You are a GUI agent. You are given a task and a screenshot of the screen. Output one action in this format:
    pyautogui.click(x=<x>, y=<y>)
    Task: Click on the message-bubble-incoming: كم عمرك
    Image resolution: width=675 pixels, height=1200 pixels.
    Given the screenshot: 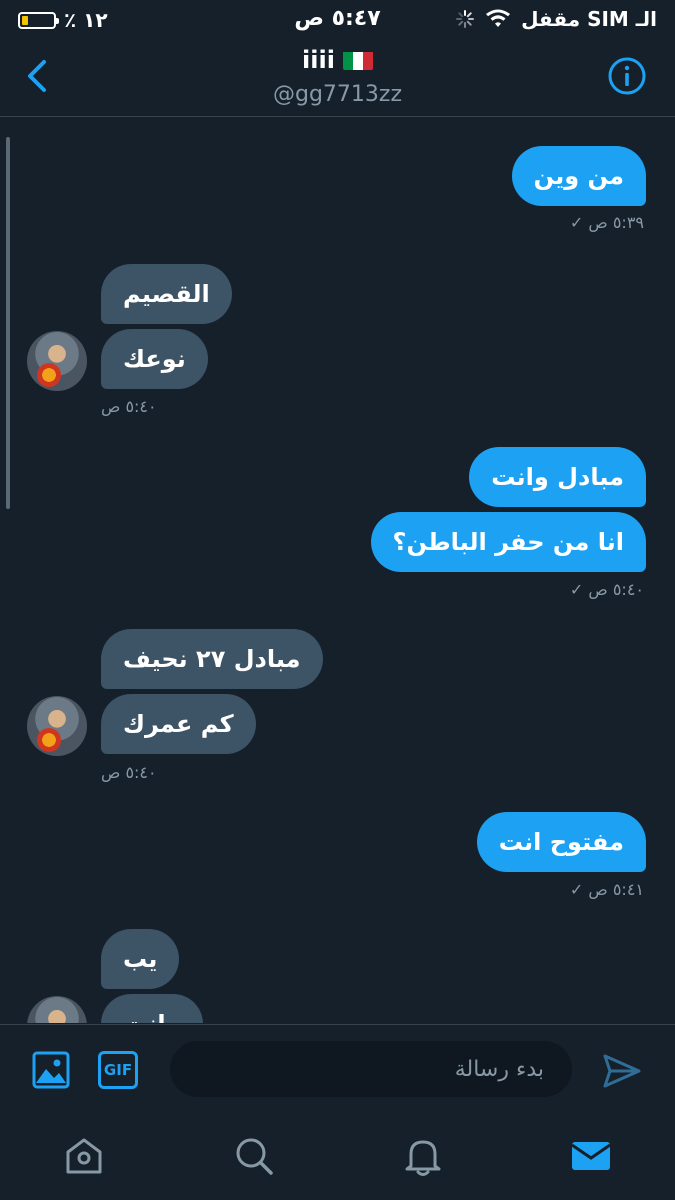 What is the action you would take?
    pyautogui.click(x=178, y=724)
    